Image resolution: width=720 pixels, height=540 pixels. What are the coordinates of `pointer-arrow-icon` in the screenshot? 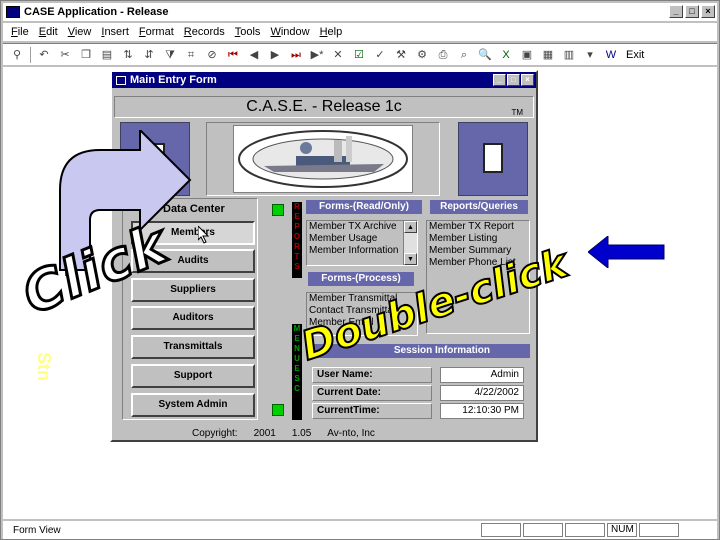 It's located at (626, 252).